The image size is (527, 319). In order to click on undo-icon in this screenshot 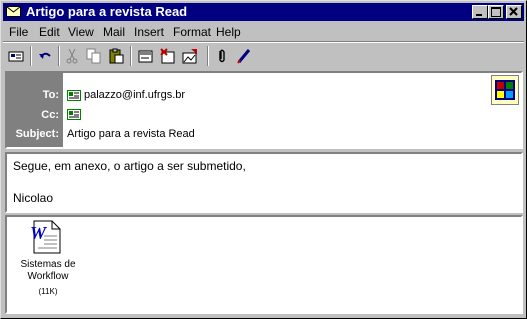, I will do `click(45, 55)`.